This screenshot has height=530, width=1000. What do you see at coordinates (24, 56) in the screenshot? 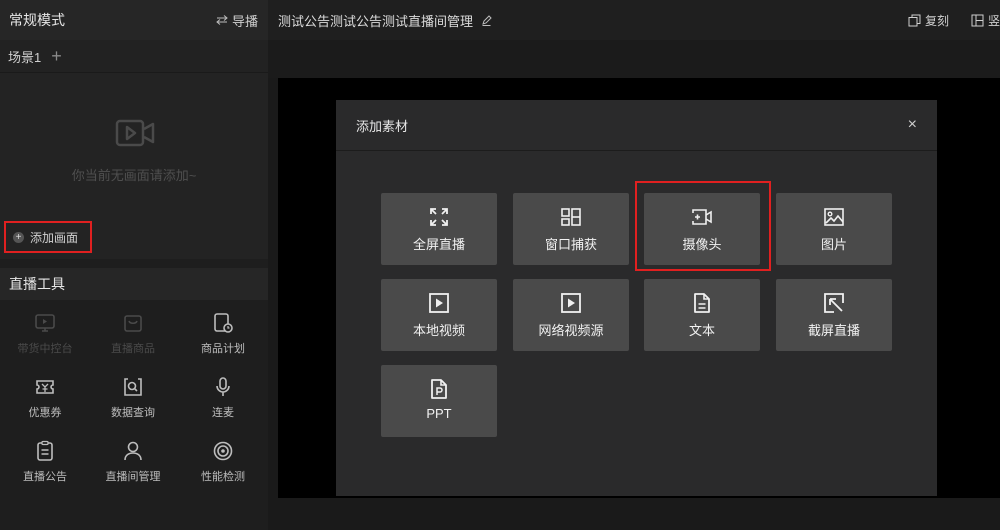
I see `scene-tab-1: 场景1` at bounding box center [24, 56].